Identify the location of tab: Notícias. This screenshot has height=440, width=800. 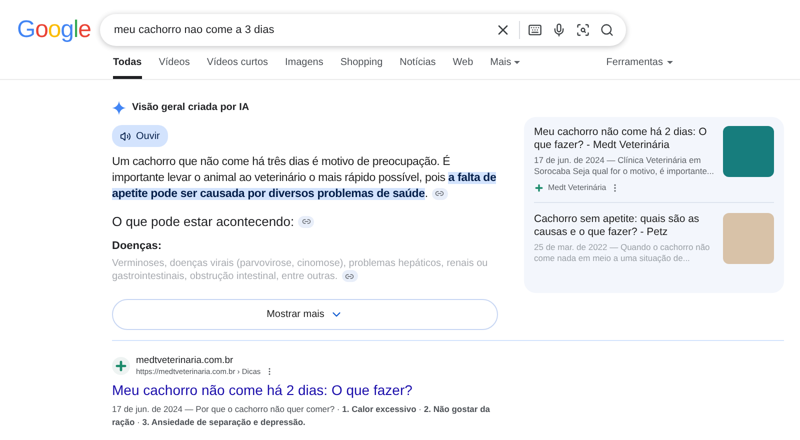
(418, 62).